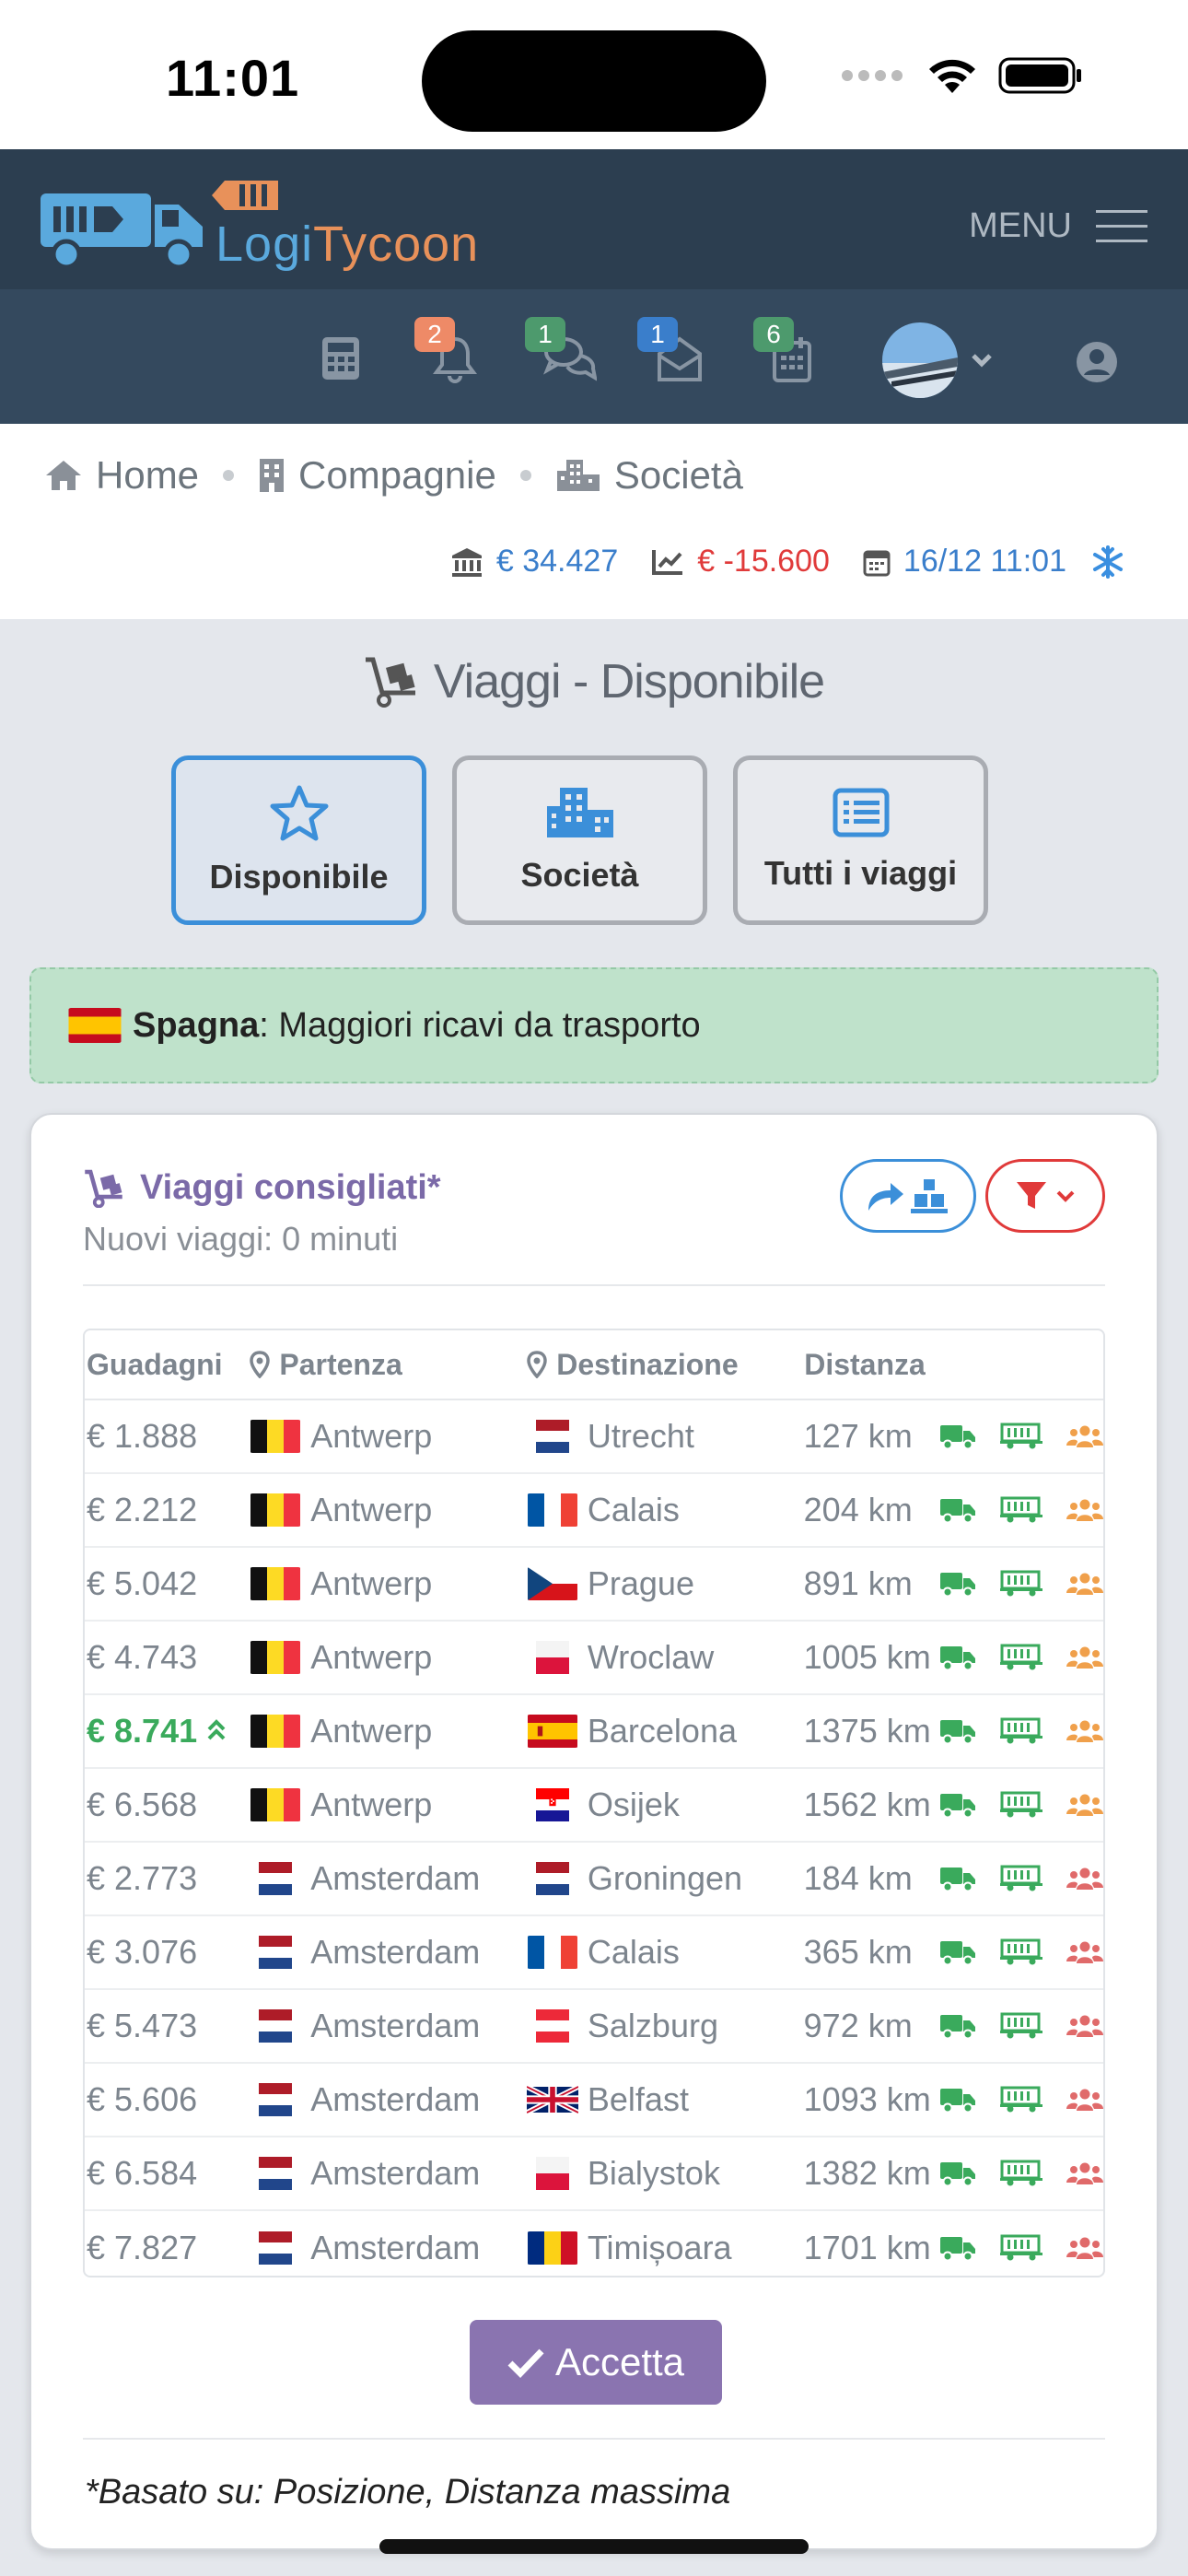 This screenshot has height=2576, width=1188. Describe the element at coordinates (390, 682) in the screenshot. I see `dolly-icon` at that location.